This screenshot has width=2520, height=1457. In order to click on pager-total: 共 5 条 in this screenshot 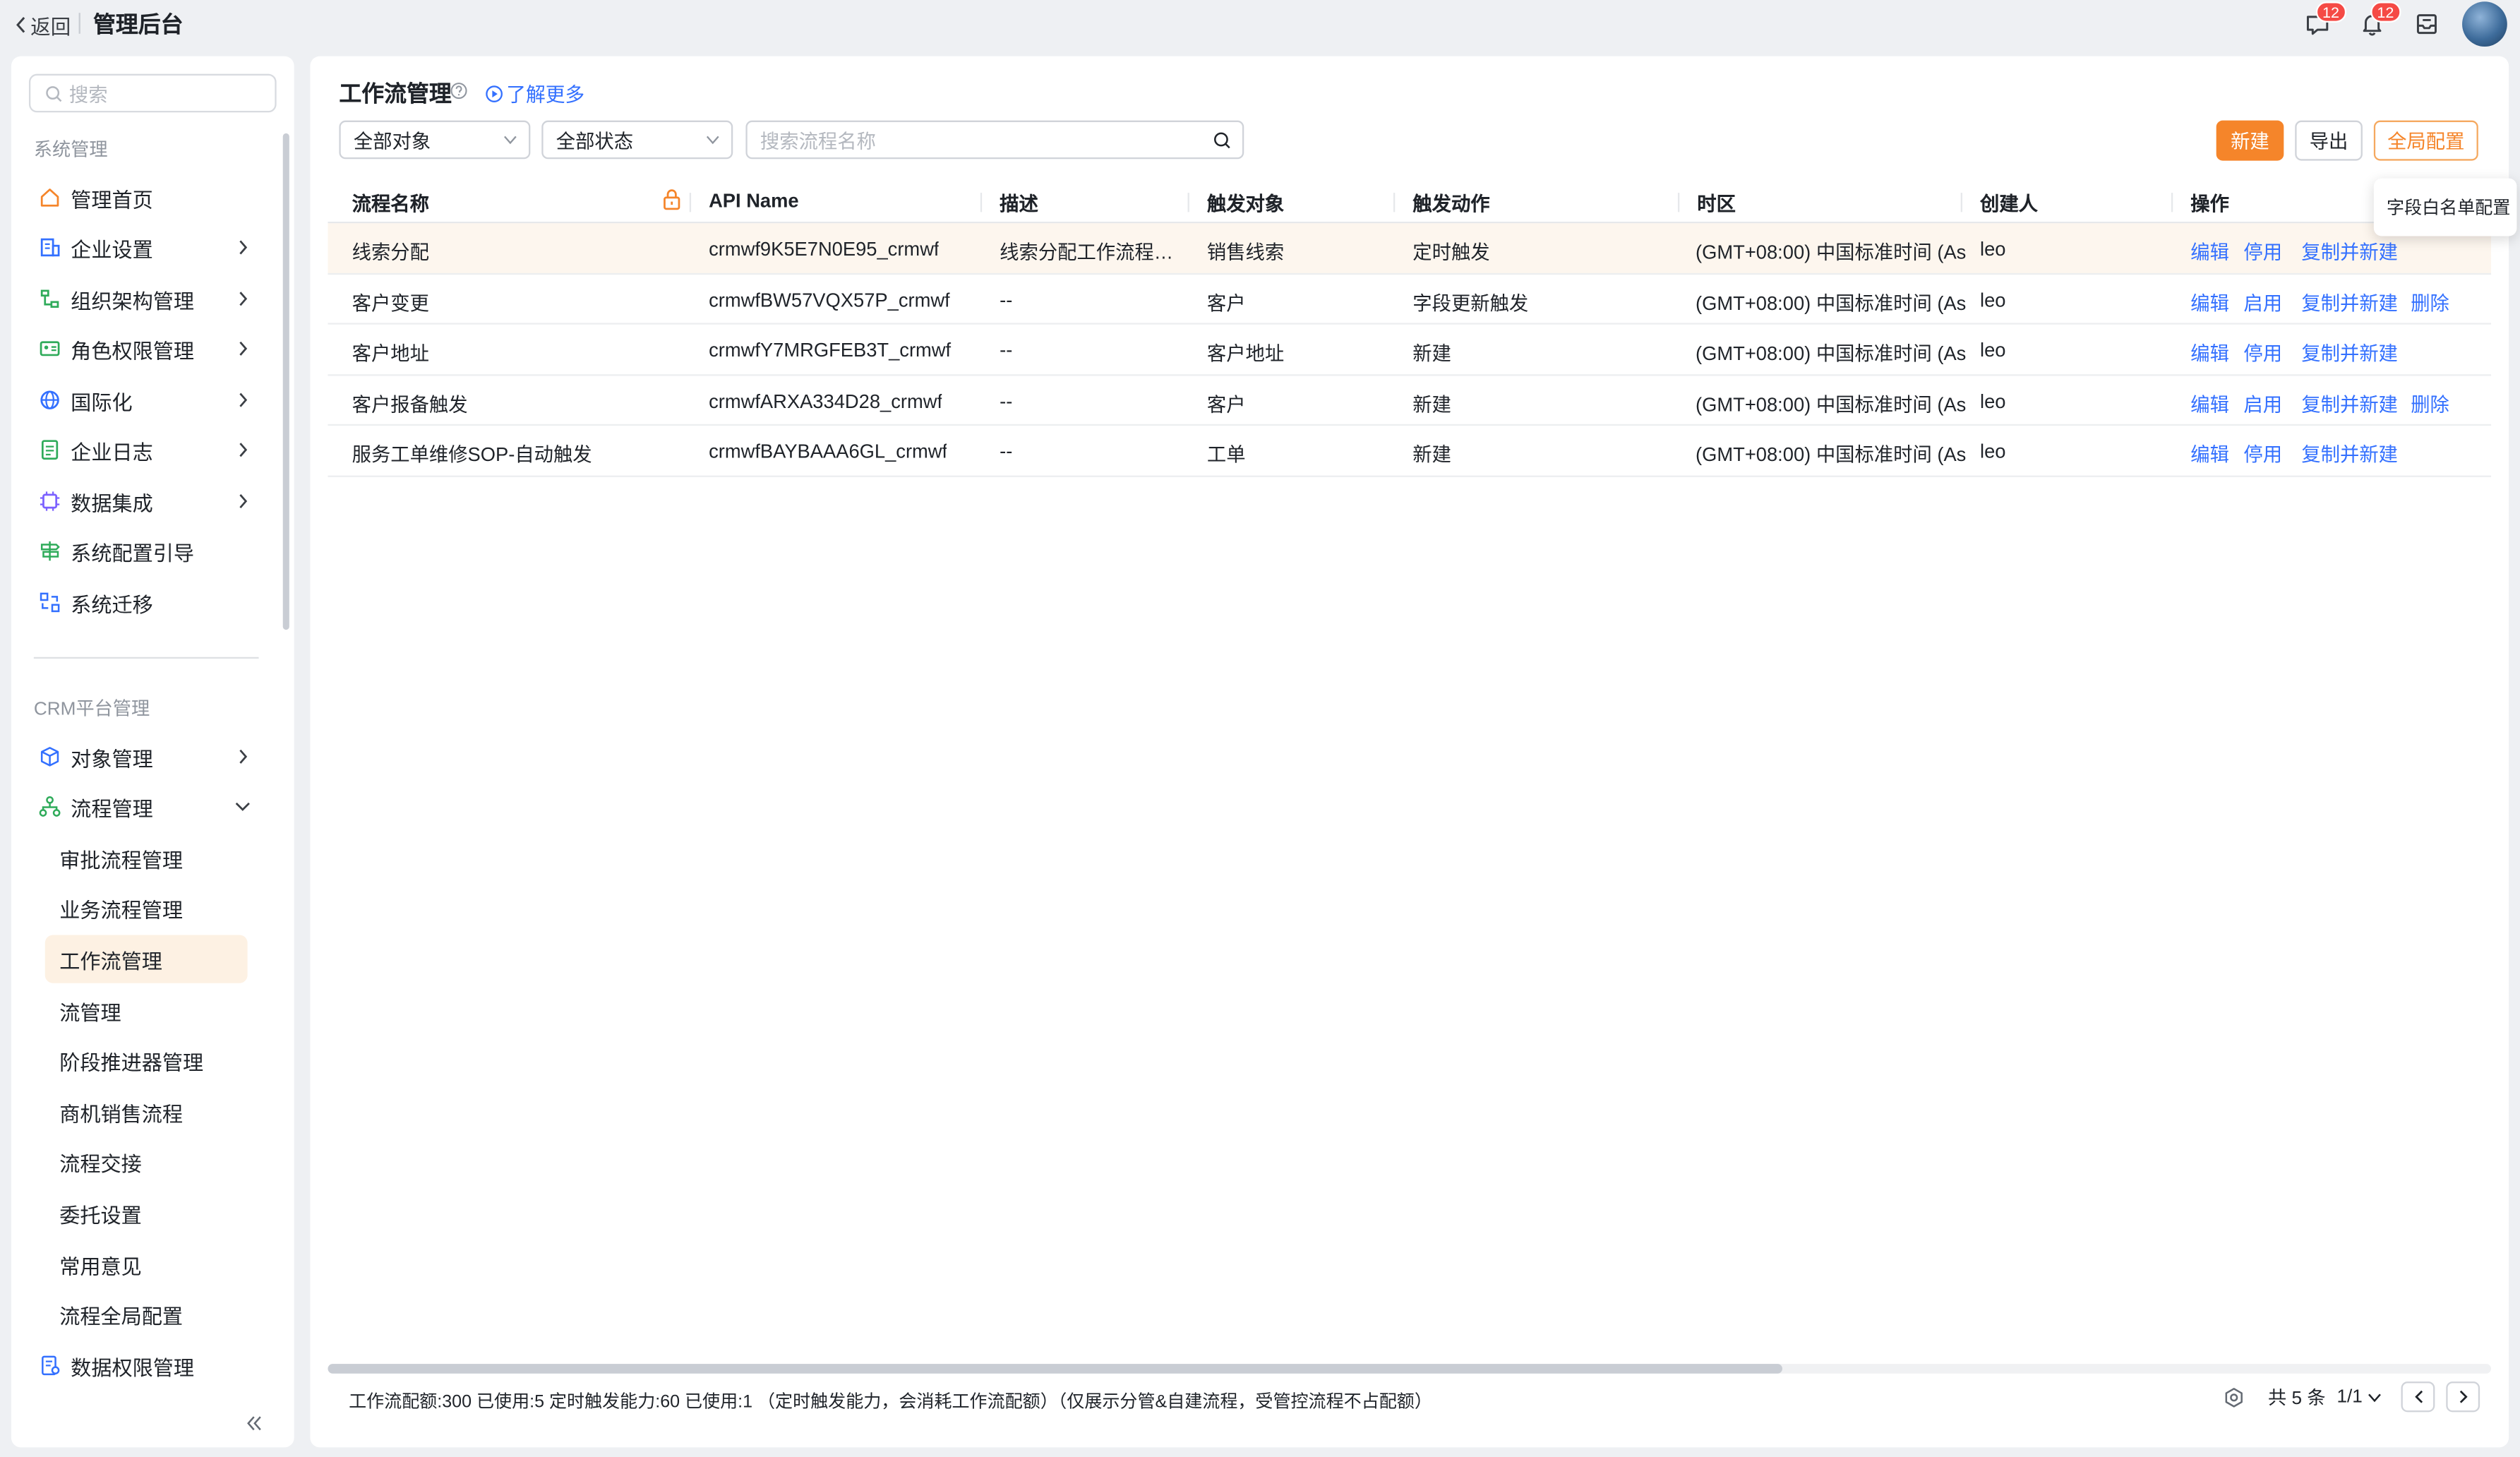, I will do `click(2297, 1398)`.